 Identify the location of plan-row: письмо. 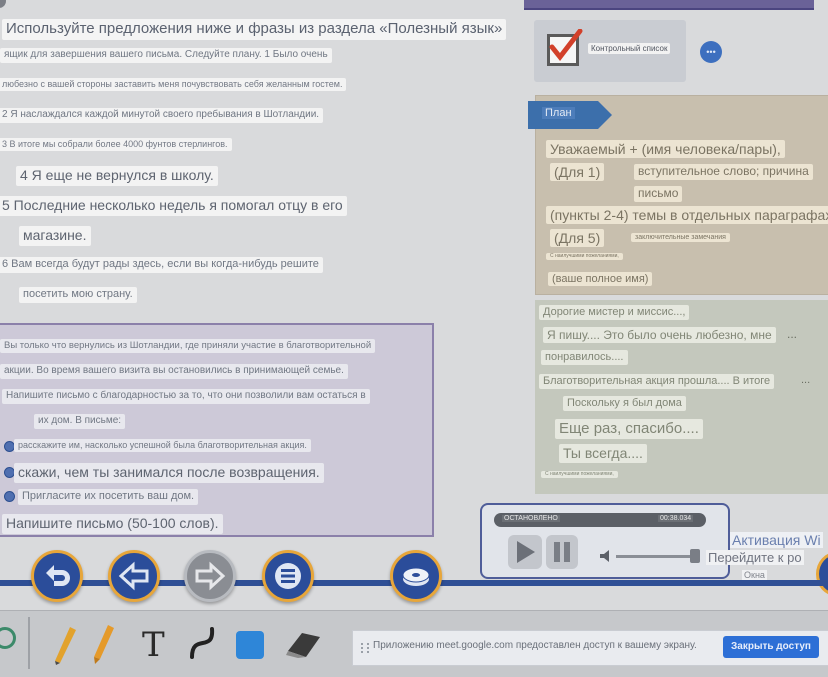
(658, 194).